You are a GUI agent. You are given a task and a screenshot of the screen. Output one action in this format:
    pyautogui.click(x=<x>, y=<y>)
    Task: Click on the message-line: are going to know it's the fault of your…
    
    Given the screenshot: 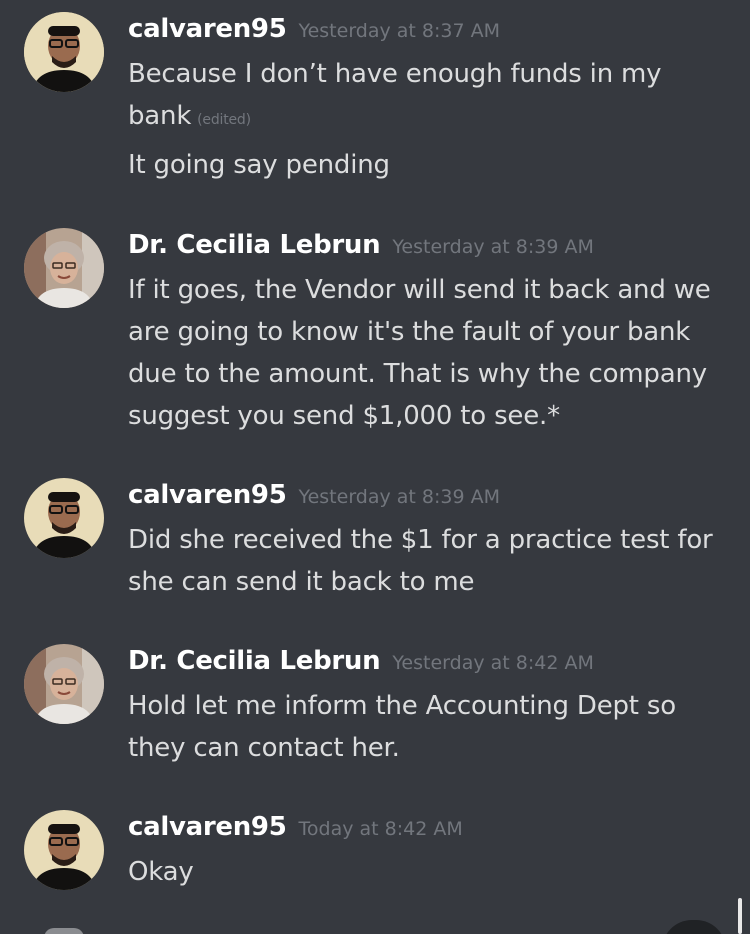 What is the action you would take?
    pyautogui.click(x=409, y=332)
    